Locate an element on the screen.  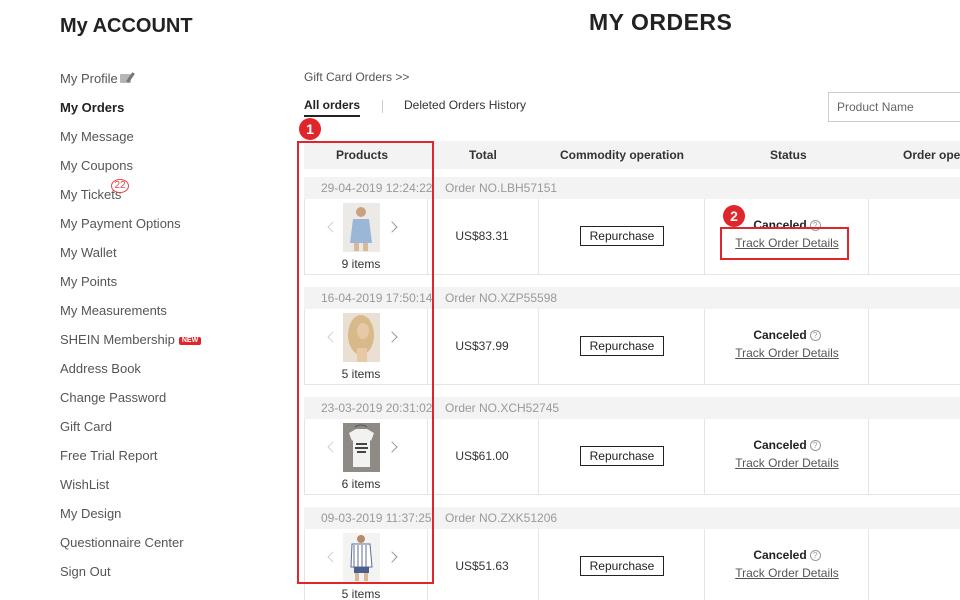
sidebar-item-label: Sign Out is located at coordinates (85, 571).